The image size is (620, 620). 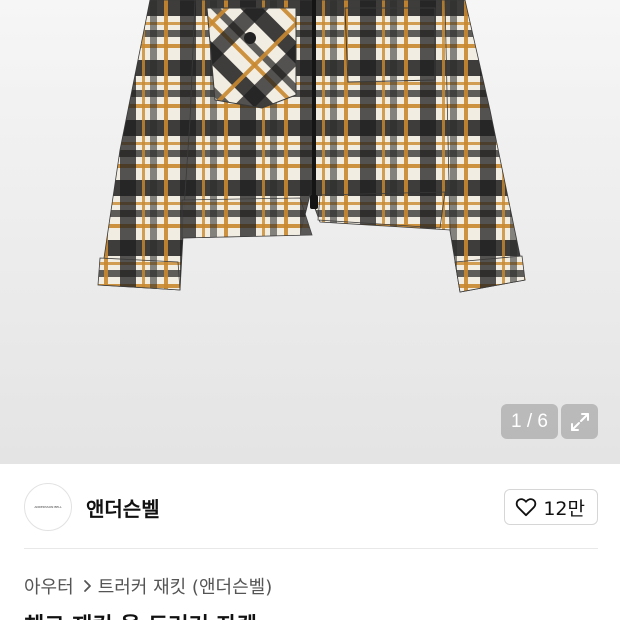 What do you see at coordinates (311, 507) in the screenshot?
I see `brand-row: ANDERSSON BELL 앤더슨벨 12만` at bounding box center [311, 507].